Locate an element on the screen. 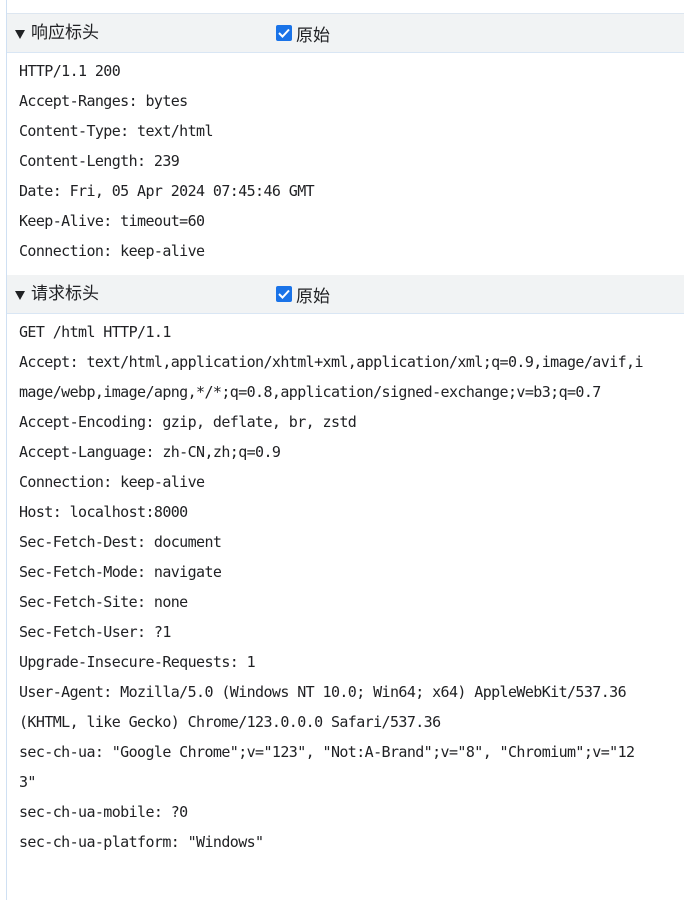  request-headers-toggle: 请求标头 is located at coordinates (57, 294).